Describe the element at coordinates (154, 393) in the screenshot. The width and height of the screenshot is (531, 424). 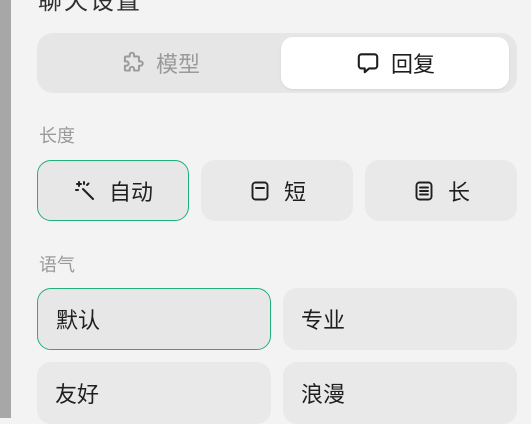
I see `tone-option-friendly: 友好` at that location.